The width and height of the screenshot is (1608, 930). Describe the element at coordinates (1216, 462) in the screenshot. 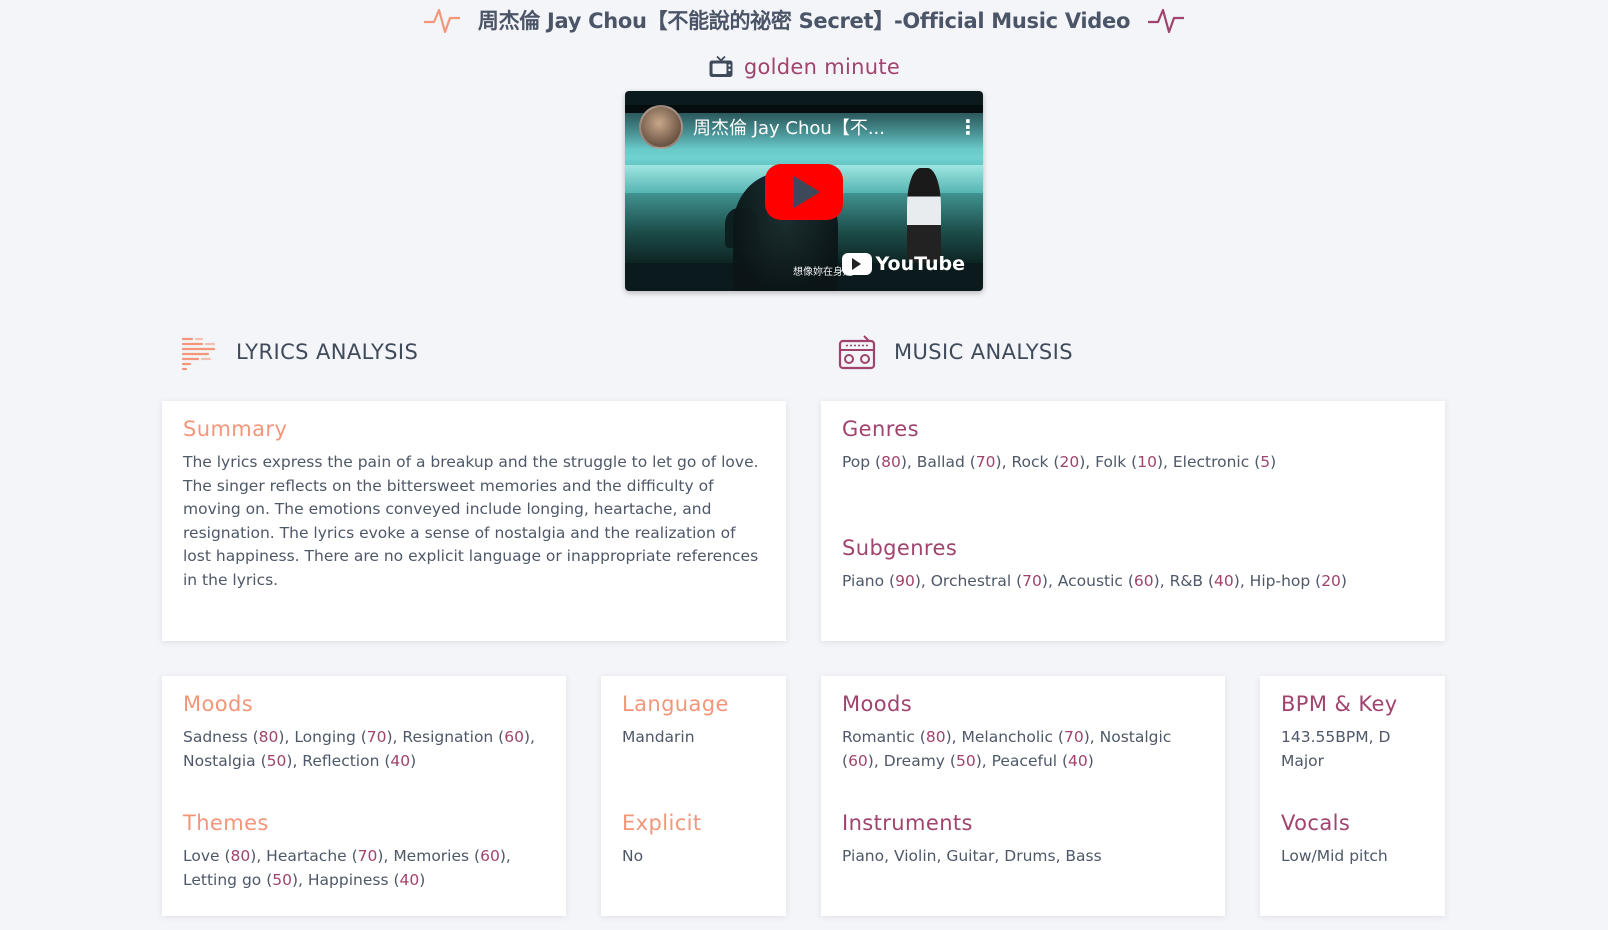

I see `list-item-name: Electronic (` at that location.